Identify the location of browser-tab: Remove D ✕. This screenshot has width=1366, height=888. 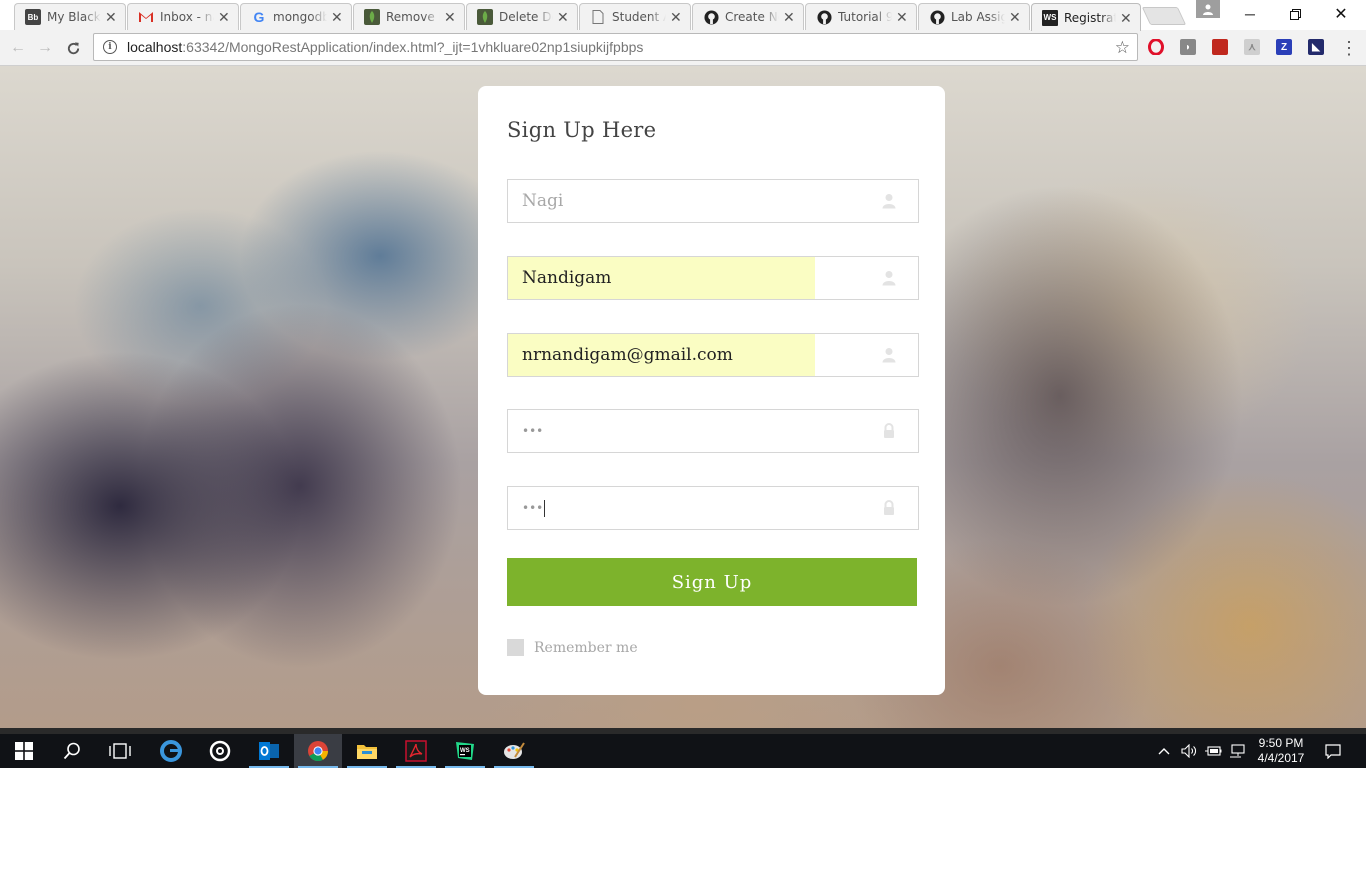
(409, 16).